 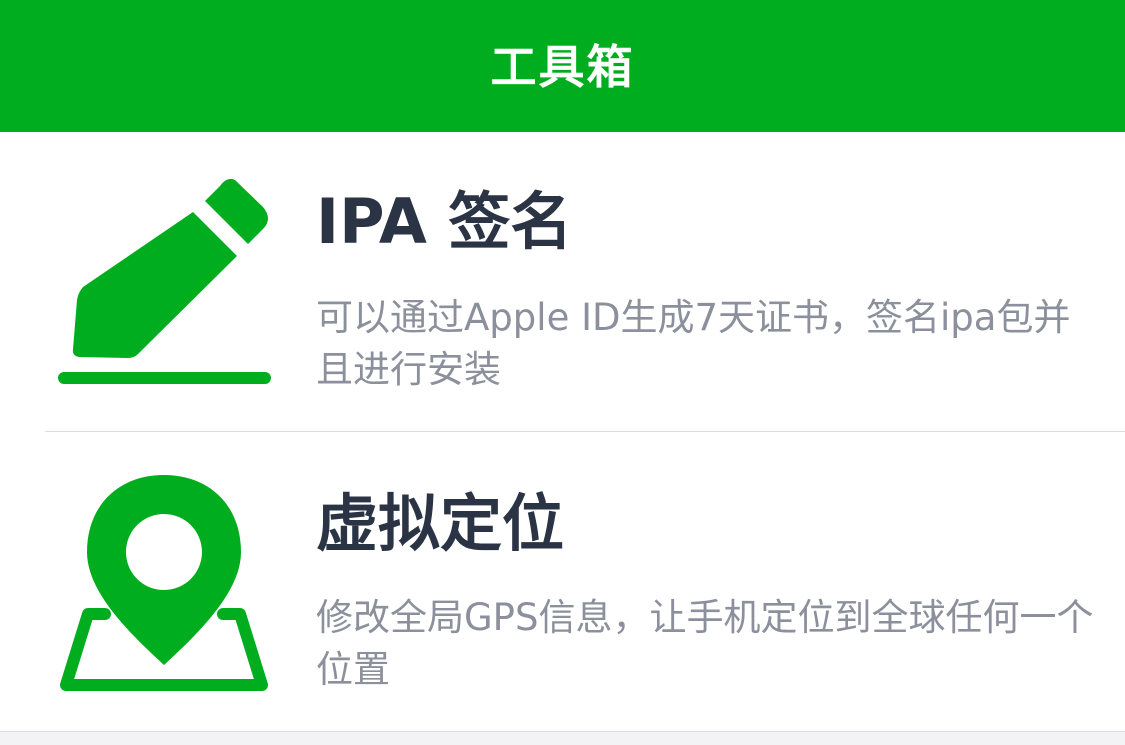 What do you see at coordinates (562, 731) in the screenshot?
I see `list-bottom-divider` at bounding box center [562, 731].